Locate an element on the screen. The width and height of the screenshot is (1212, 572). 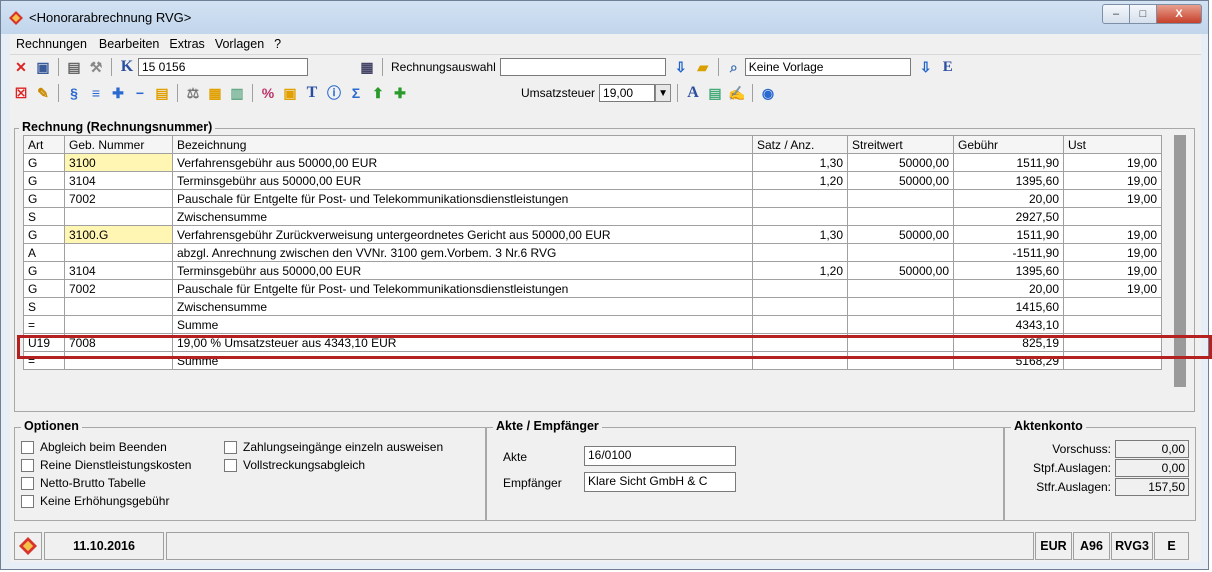
col-streitwert: Streitwert is located at coordinates (900, 144).